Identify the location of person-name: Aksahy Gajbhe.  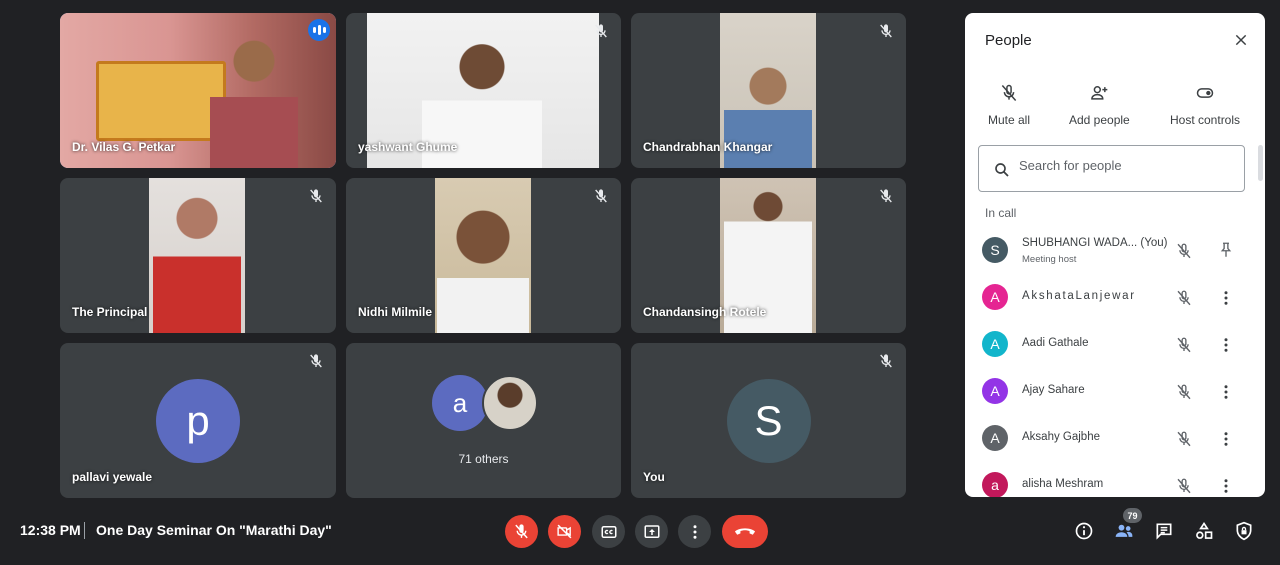
(1061, 437).